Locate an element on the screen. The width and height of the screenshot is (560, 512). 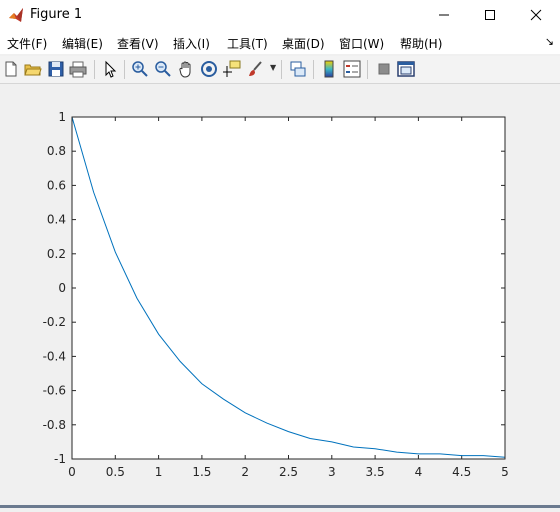
x-tick-label: 2 is located at coordinates (245, 472).